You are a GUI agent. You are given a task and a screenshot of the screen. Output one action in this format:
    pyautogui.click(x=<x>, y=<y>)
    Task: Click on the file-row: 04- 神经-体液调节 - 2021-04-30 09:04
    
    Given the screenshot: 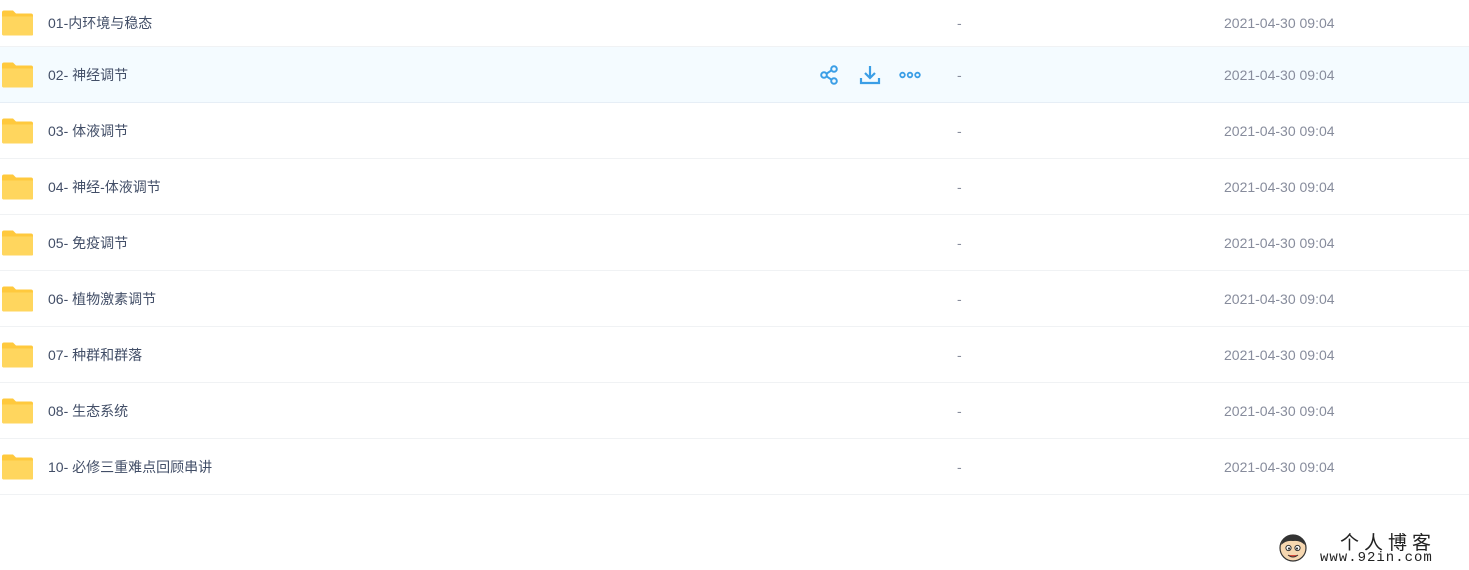 What is the action you would take?
    pyautogui.click(x=734, y=187)
    